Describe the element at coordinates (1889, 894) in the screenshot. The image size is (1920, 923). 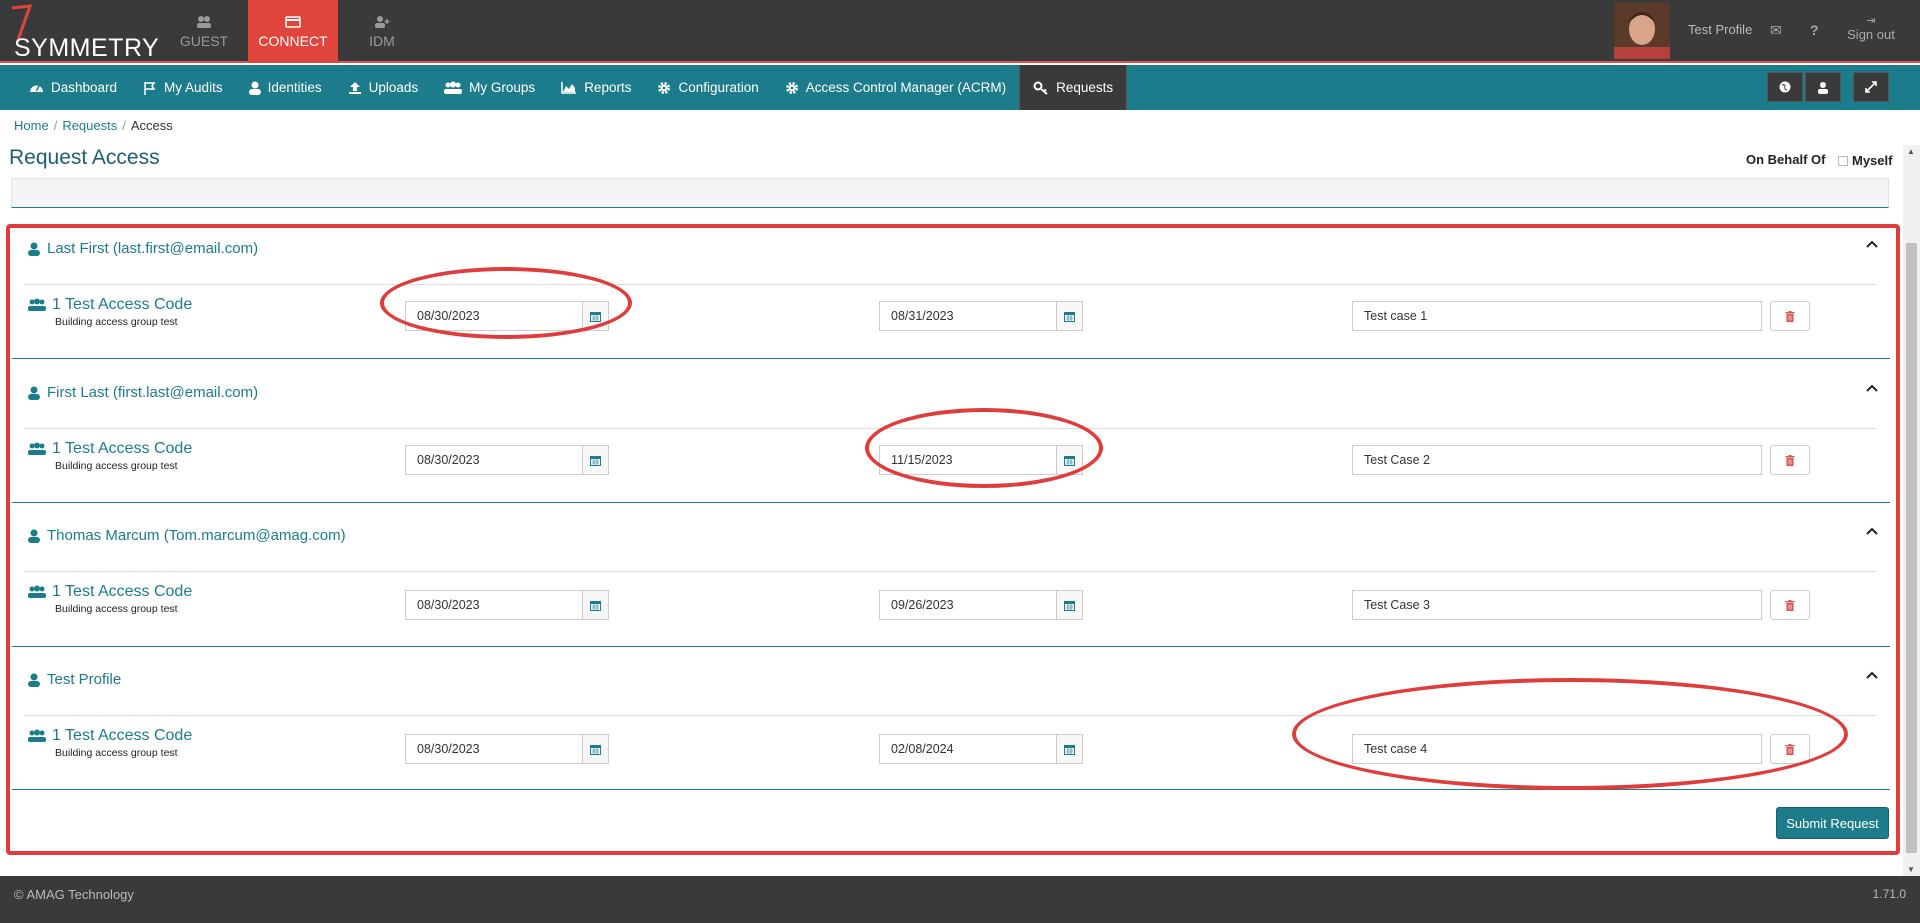
I see `footer-version: 1.71.0` at that location.